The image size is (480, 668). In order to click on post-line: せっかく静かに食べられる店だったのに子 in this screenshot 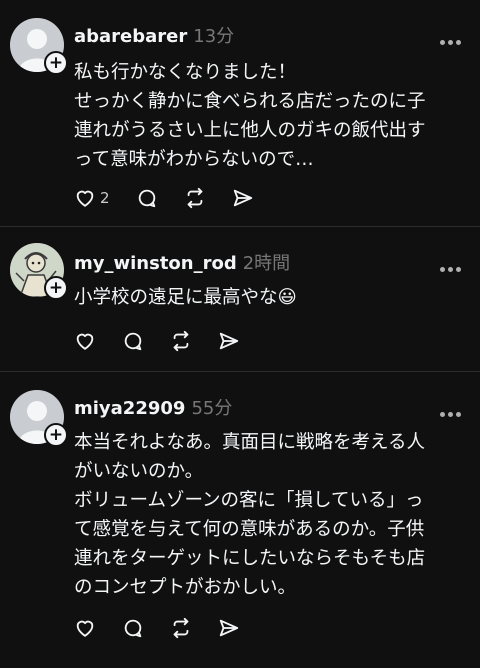, I will do `click(250, 101)`.